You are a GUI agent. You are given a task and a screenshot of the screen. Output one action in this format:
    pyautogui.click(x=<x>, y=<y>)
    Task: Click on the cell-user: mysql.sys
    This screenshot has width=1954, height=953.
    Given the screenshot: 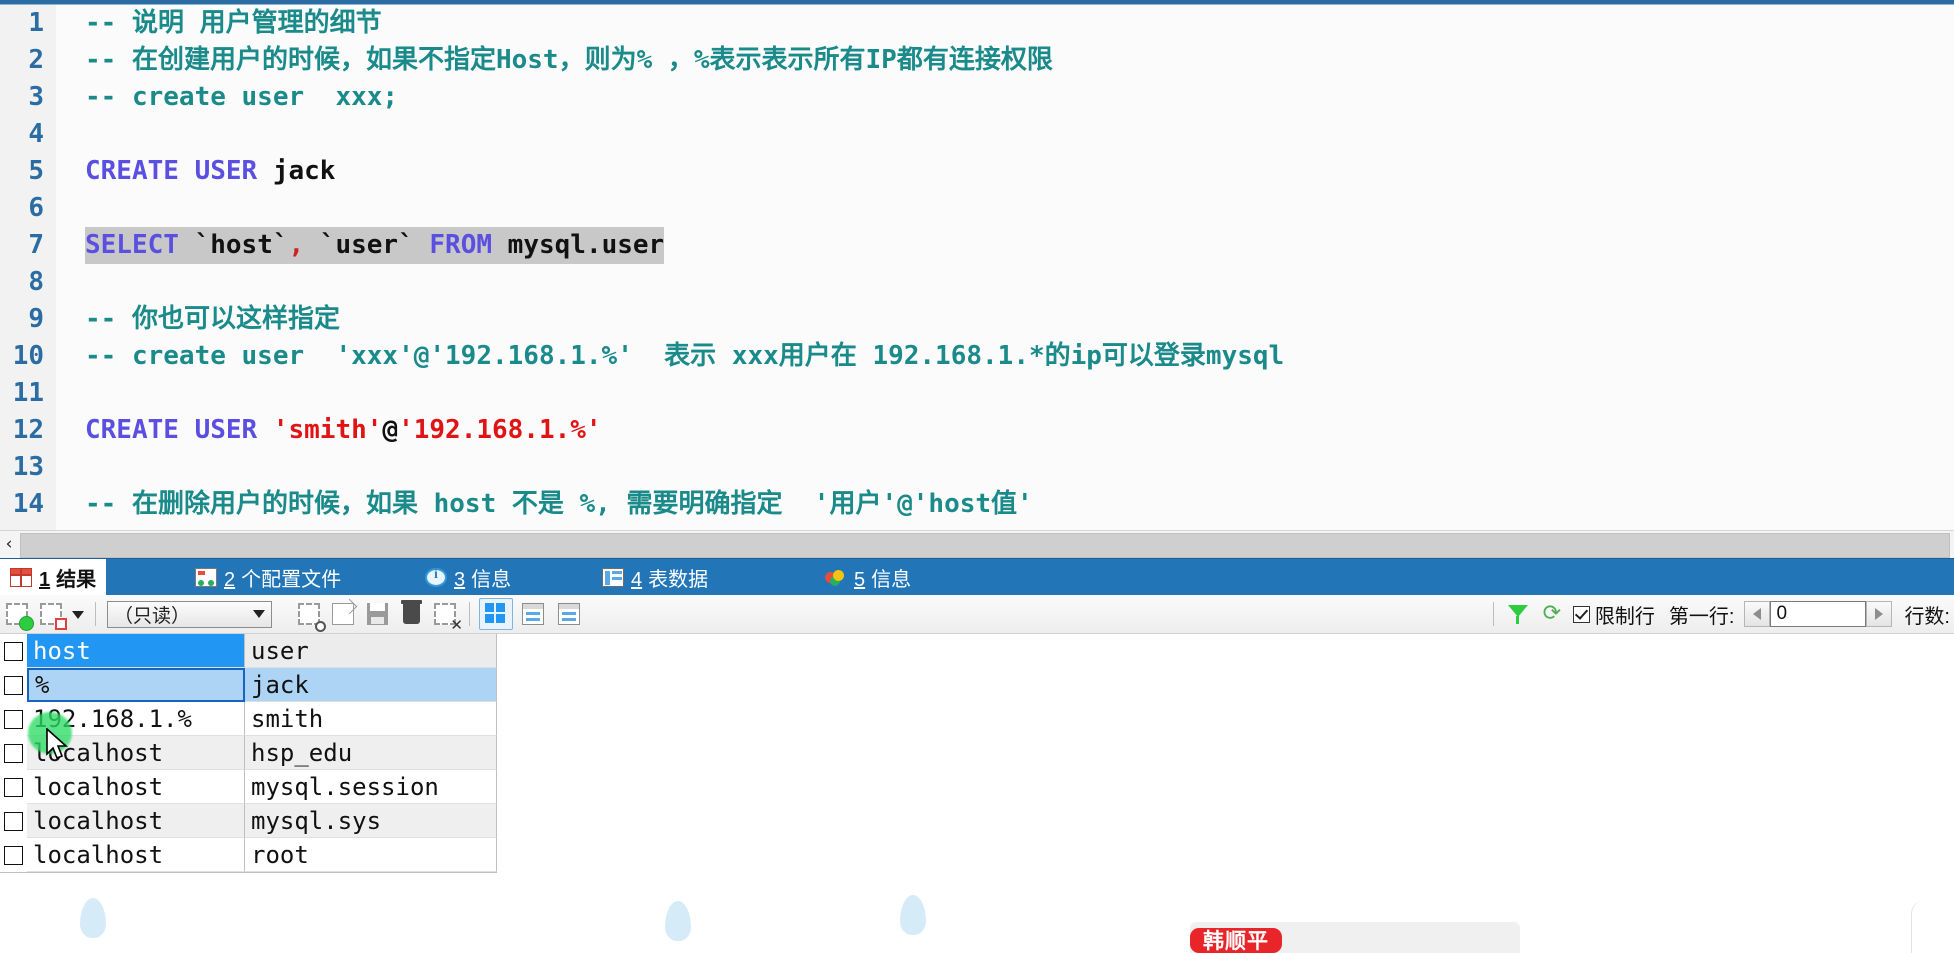 What is the action you would take?
    pyautogui.click(x=371, y=821)
    